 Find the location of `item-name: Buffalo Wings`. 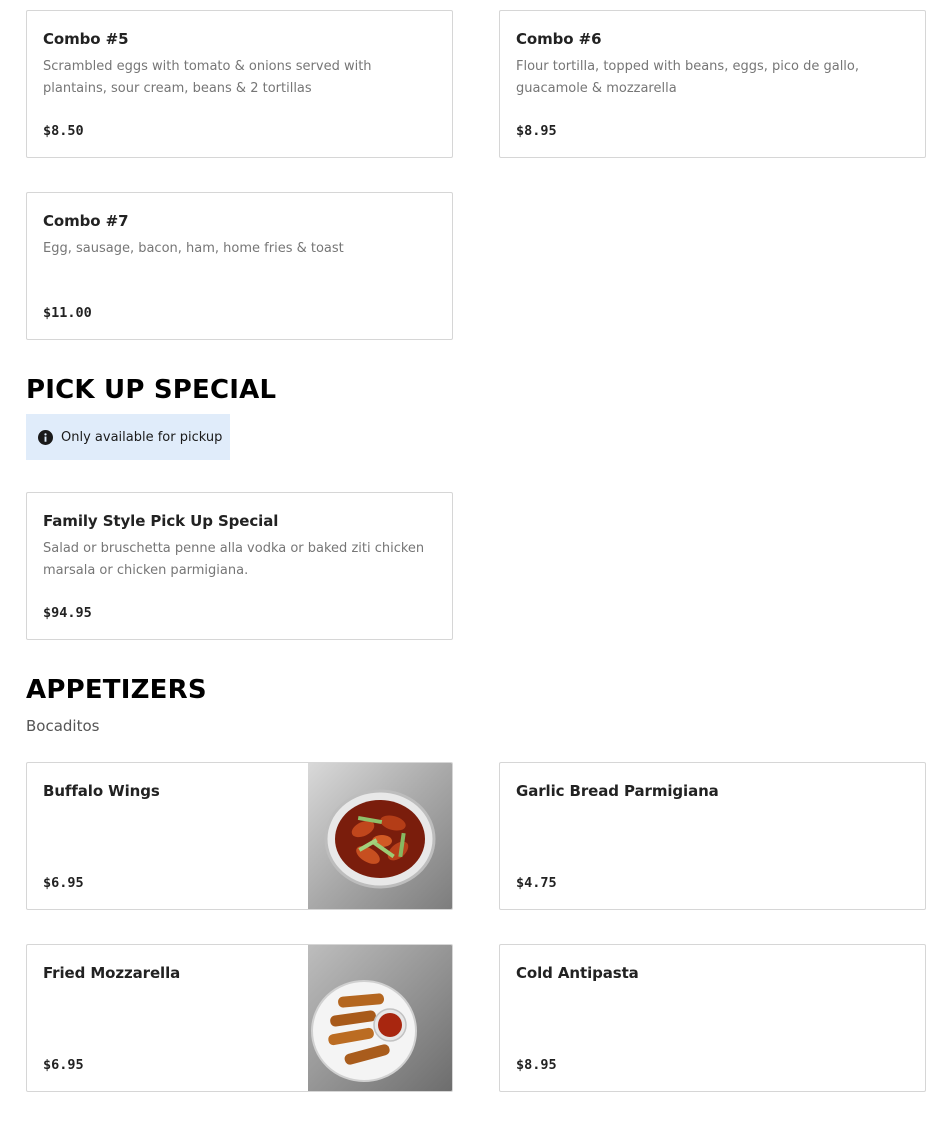

item-name: Buffalo Wings is located at coordinates (101, 791).